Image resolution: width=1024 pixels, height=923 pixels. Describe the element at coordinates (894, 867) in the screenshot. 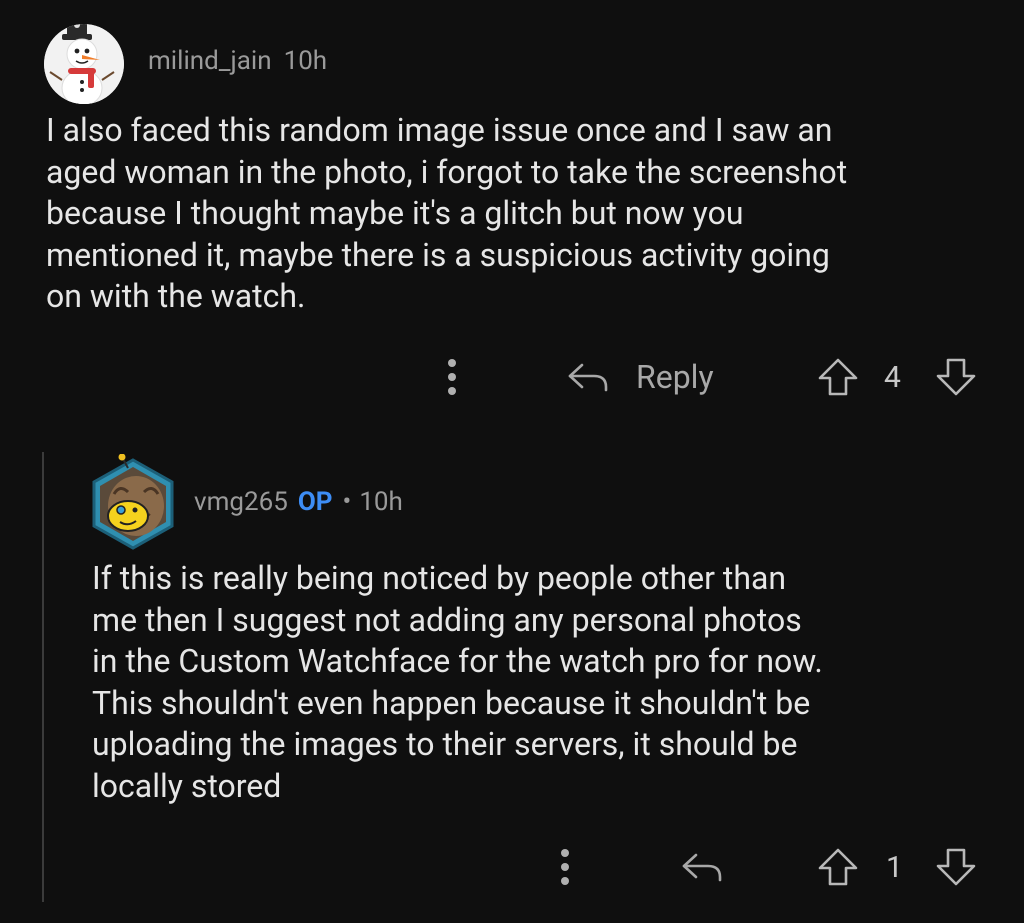

I see `vote-count: 1` at that location.